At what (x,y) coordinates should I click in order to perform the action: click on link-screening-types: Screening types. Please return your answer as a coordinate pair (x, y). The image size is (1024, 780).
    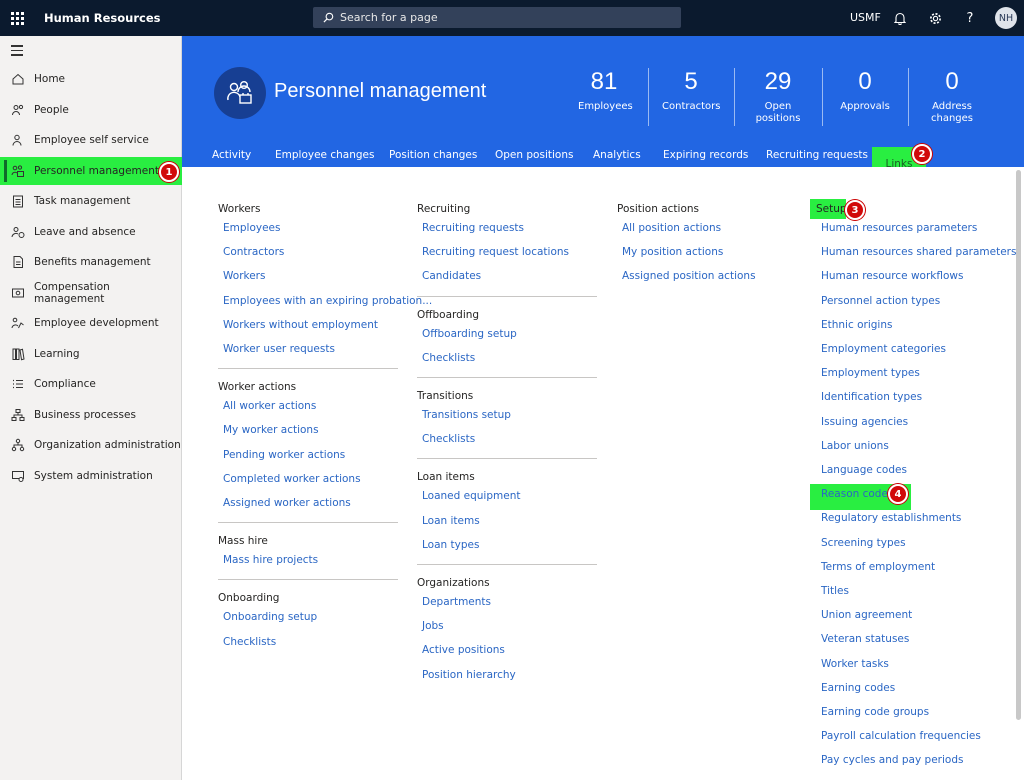
    Looking at the image, I should click on (863, 543).